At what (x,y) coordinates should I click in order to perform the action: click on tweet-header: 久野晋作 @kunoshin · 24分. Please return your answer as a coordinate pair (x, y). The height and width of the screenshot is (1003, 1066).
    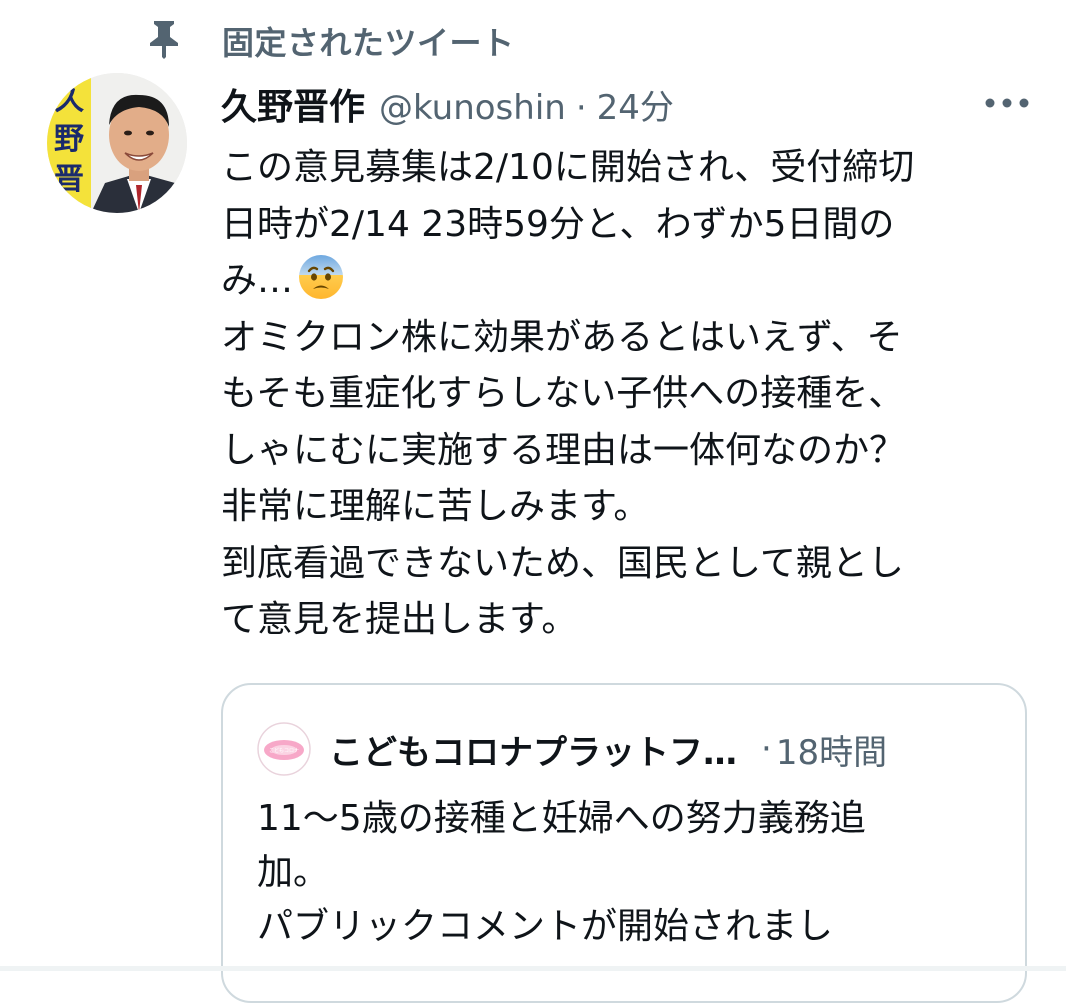
    Looking at the image, I should click on (447, 103).